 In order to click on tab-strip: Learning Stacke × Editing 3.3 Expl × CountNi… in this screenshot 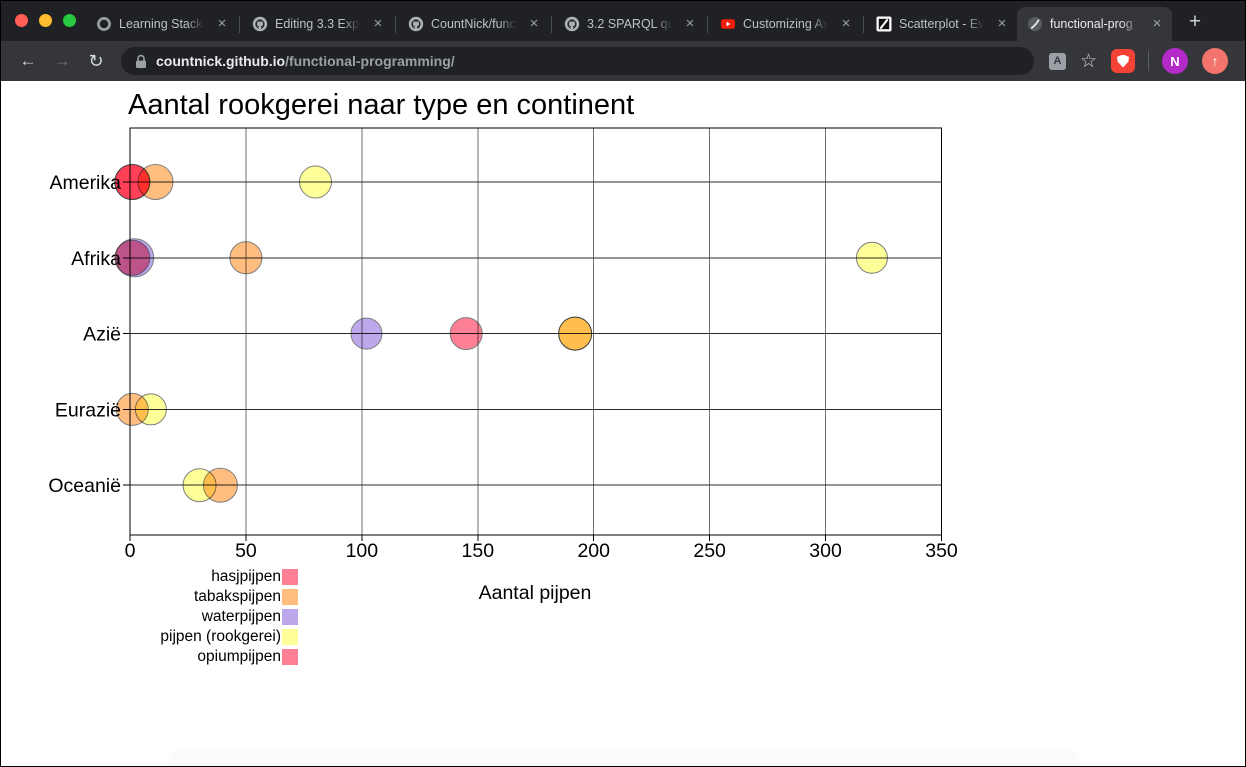, I will do `click(623, 21)`.